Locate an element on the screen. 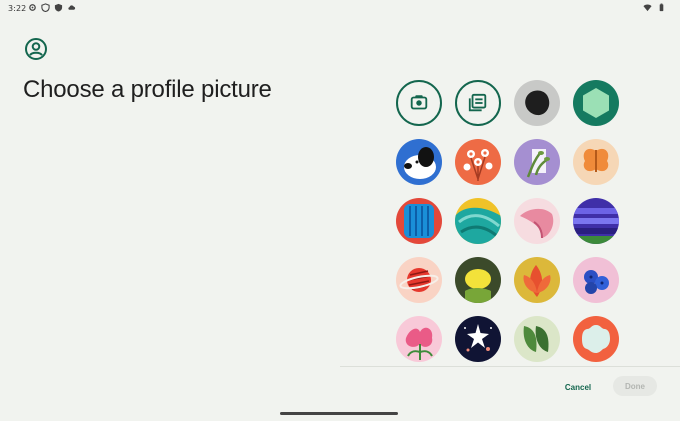 This screenshot has height=421, width=680. avatar-starry-night is located at coordinates (478, 339).